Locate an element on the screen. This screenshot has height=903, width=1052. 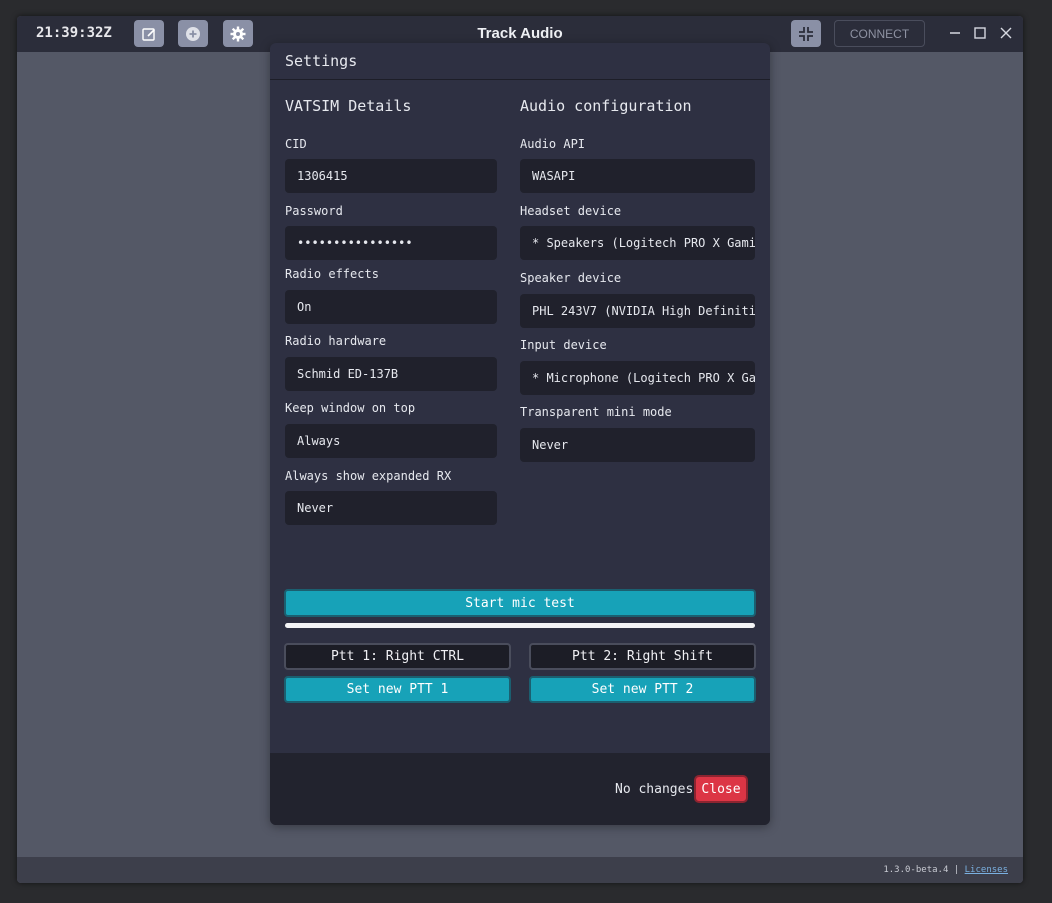
version-number: 1.3.0-beta.4 is located at coordinates (916, 870).